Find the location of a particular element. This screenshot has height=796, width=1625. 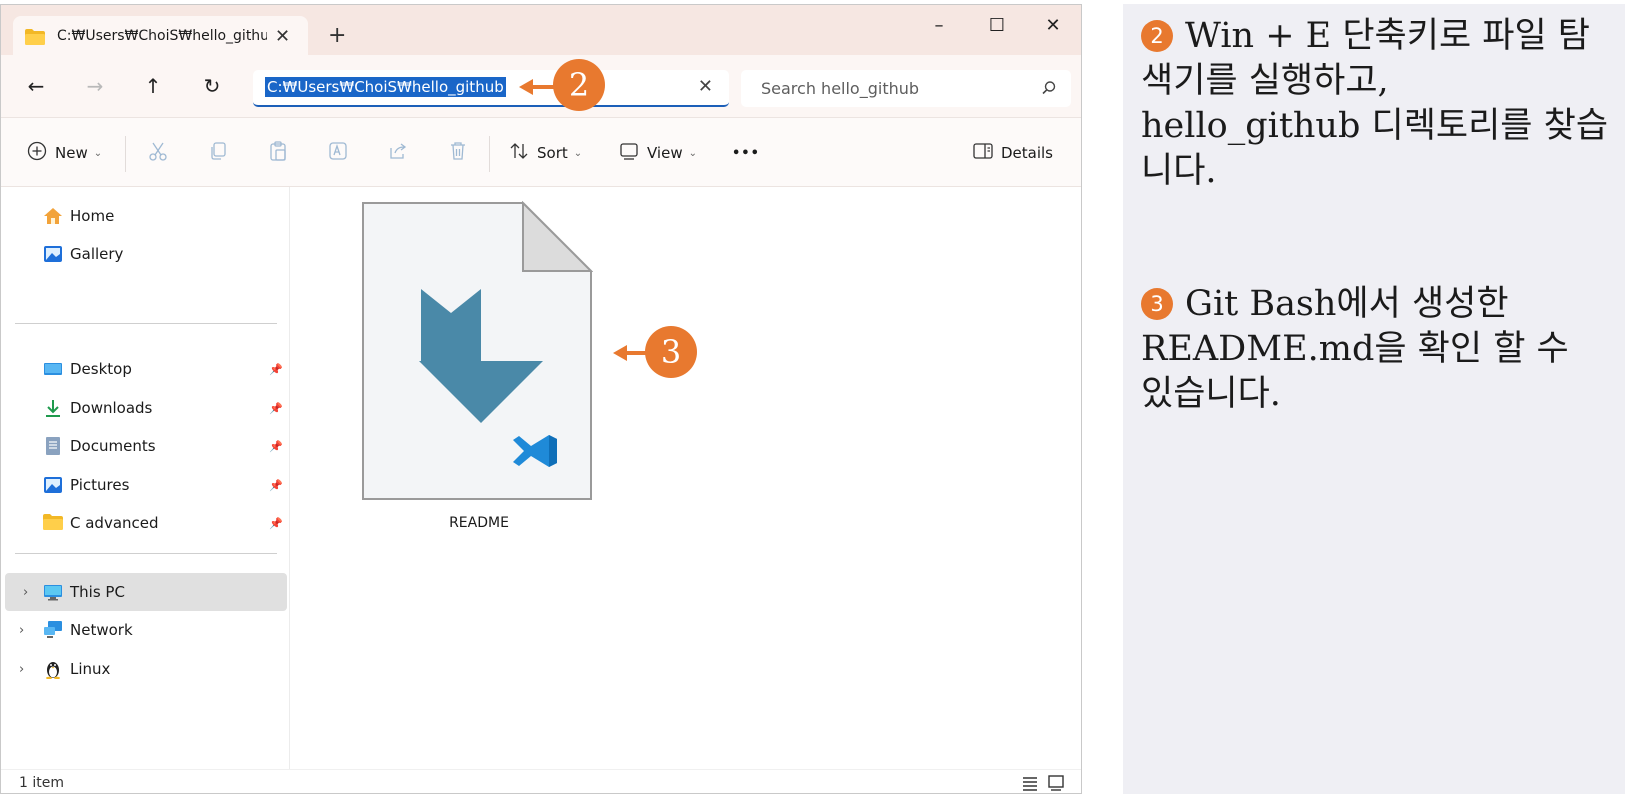

back-button: ← is located at coordinates (36, 86).